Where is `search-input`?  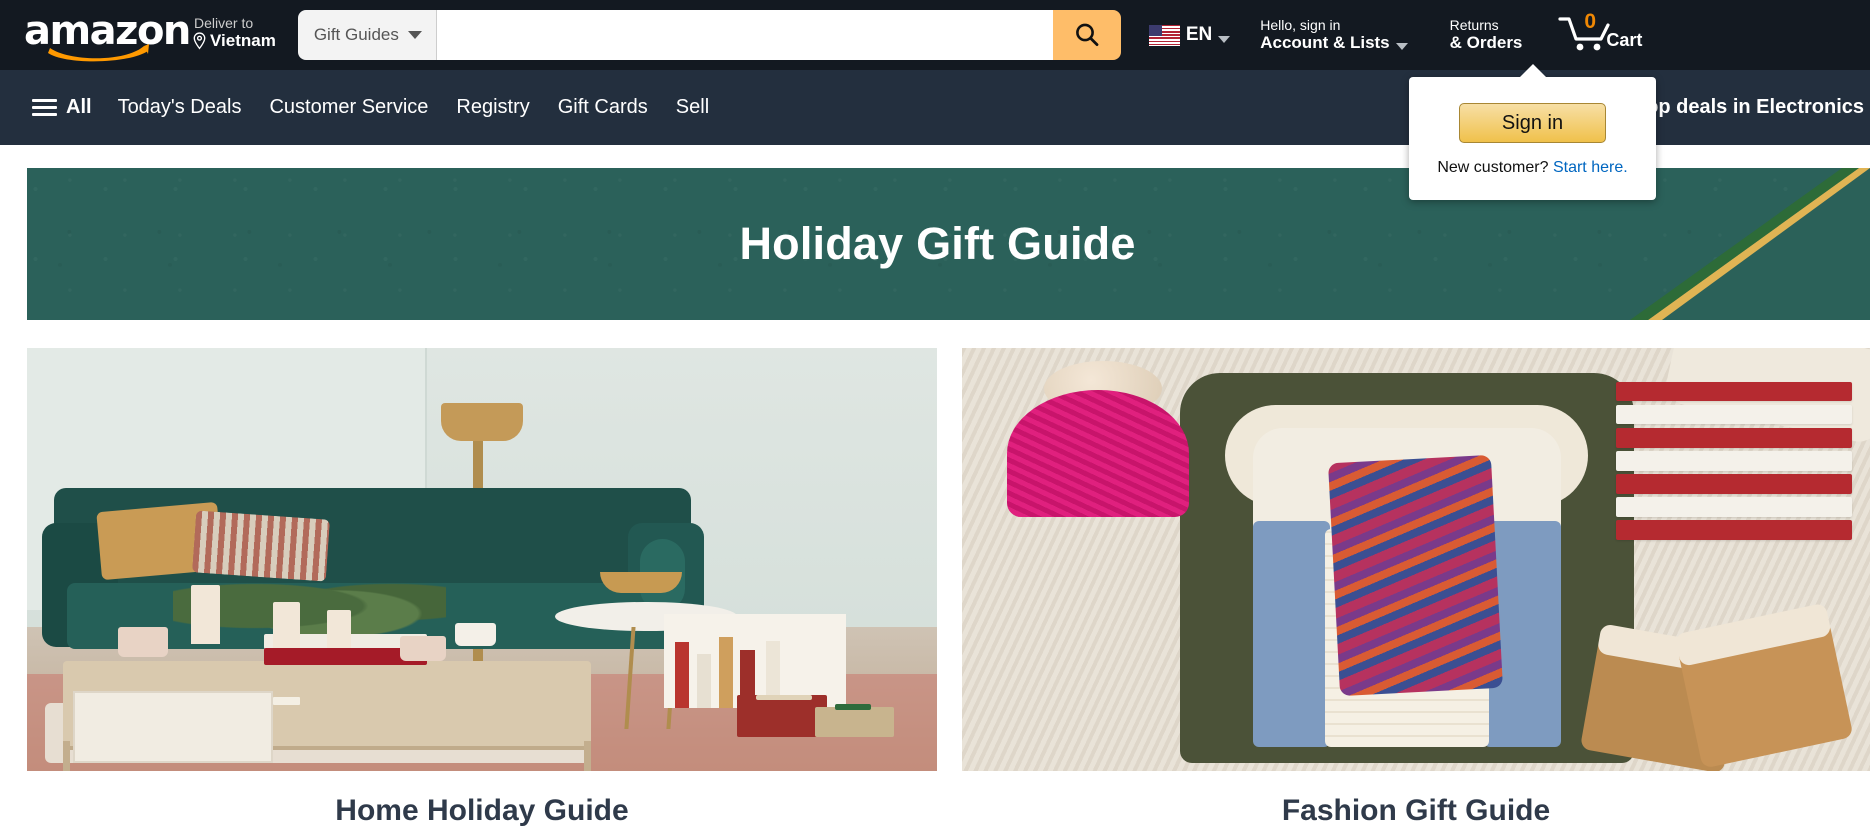 search-input is located at coordinates (744, 35).